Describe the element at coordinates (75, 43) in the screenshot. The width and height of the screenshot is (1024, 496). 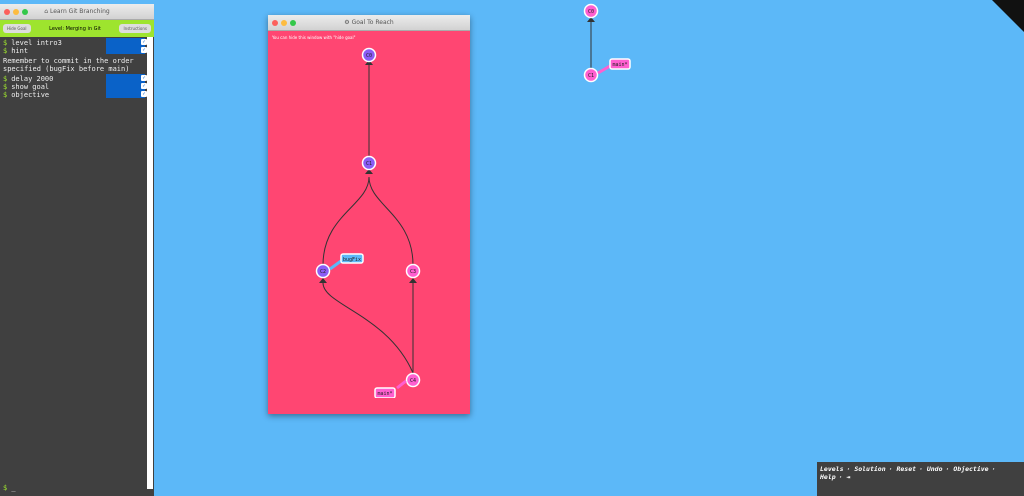
I see `terminal-command: $ level intro3 ✓` at that location.